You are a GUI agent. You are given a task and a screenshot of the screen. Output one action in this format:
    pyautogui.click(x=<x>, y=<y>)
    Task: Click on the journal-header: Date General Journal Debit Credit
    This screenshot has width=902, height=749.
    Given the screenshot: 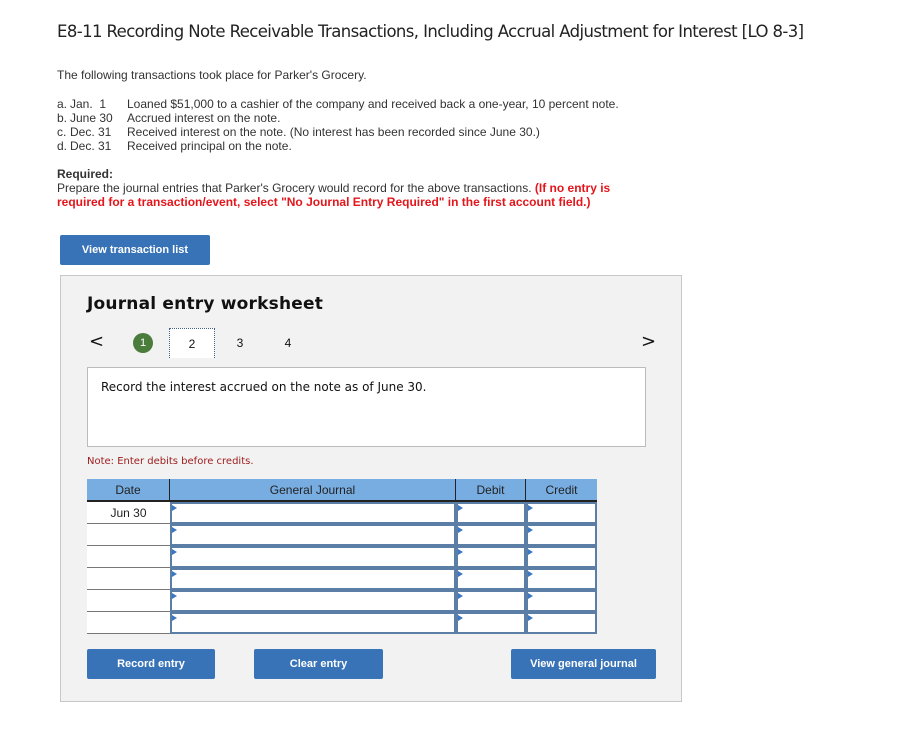 What is the action you would take?
    pyautogui.click(x=342, y=490)
    